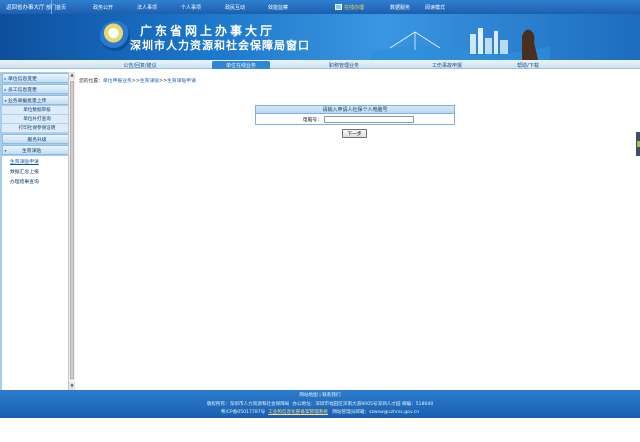 The image size is (640, 442). Describe the element at coordinates (37, 100) in the screenshot. I see `sidebar-item-batch-upload: ▾ 业务单据批量上传` at that location.